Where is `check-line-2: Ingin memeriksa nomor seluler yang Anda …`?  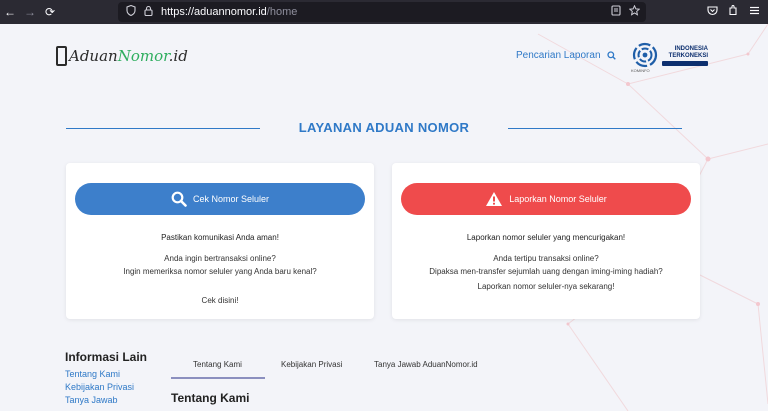
check-line-2: Ingin memeriksa nomor seluler yang Anda … is located at coordinates (220, 271).